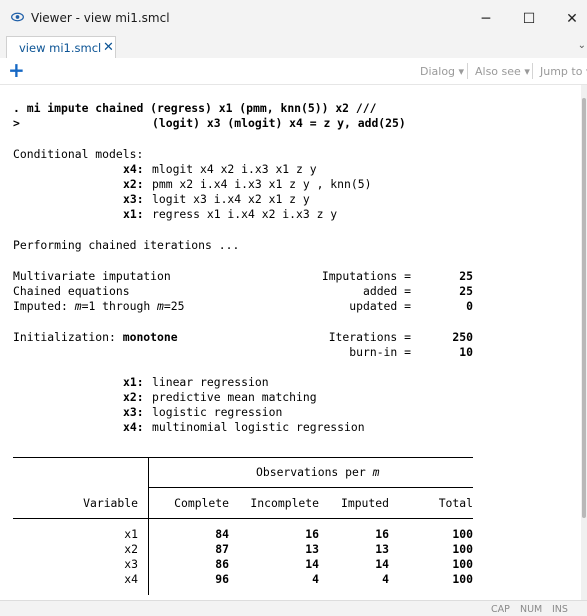 The height and width of the screenshot is (616, 587). What do you see at coordinates (531, 609) in the screenshot?
I see `num-indicator: NUM` at bounding box center [531, 609].